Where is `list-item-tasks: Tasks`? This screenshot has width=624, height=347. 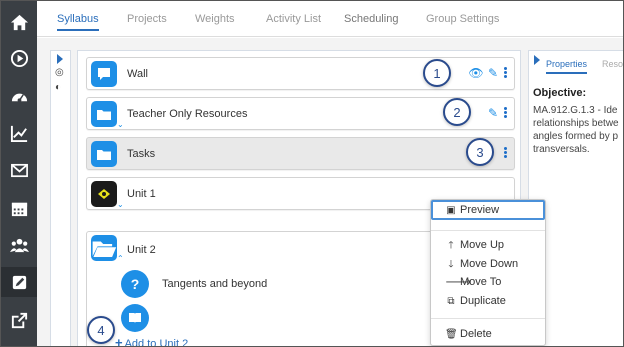 list-item-tasks: Tasks is located at coordinates (300, 153).